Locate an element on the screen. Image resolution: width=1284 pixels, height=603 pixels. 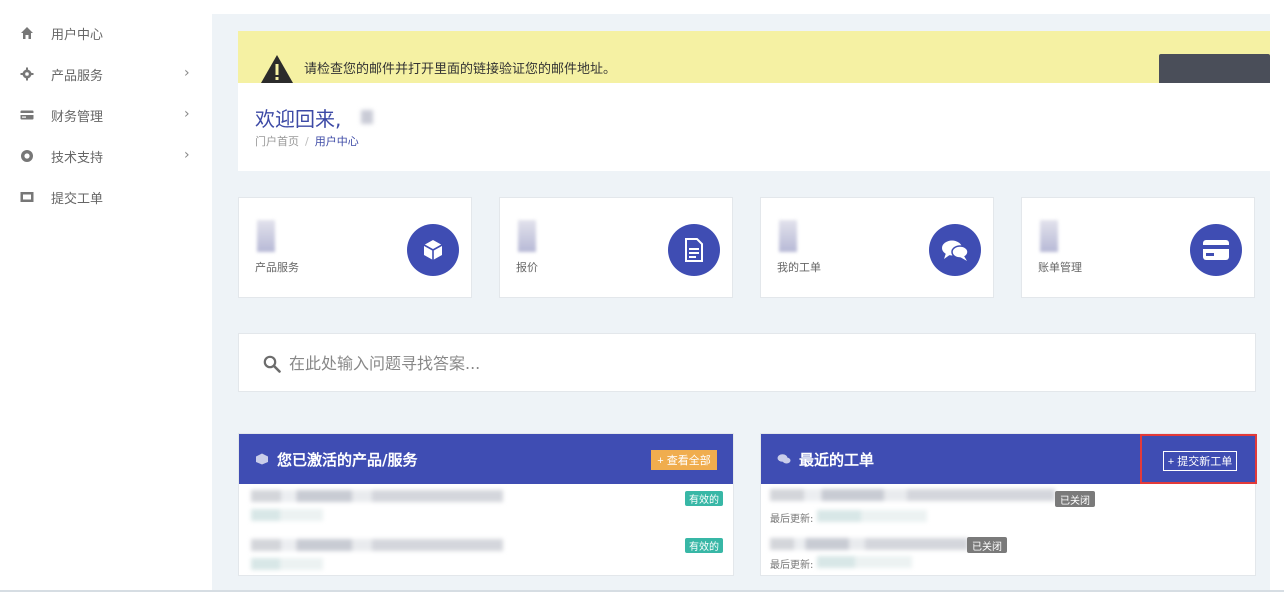
lifebuoy-icon is located at coordinates (27, 156).